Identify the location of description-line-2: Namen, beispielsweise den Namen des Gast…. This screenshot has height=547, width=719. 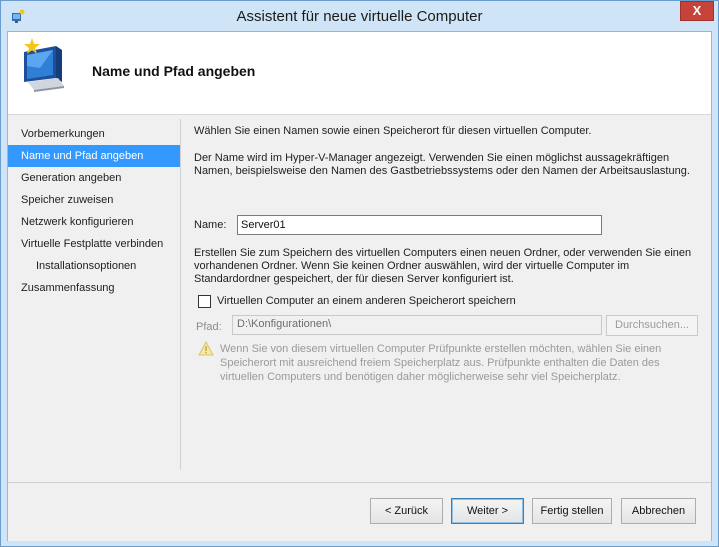
(442, 171).